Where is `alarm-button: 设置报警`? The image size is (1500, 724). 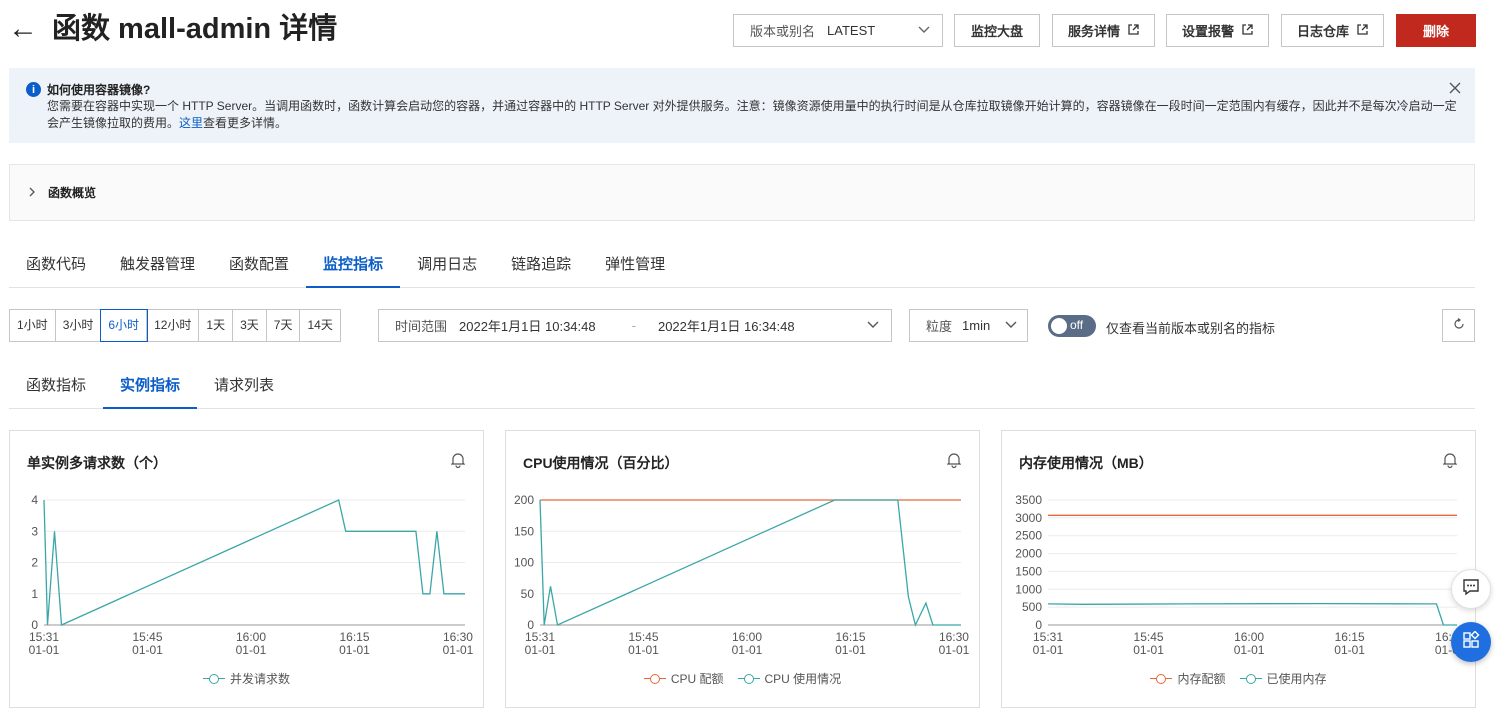
alarm-button: 设置报警 is located at coordinates (1217, 30).